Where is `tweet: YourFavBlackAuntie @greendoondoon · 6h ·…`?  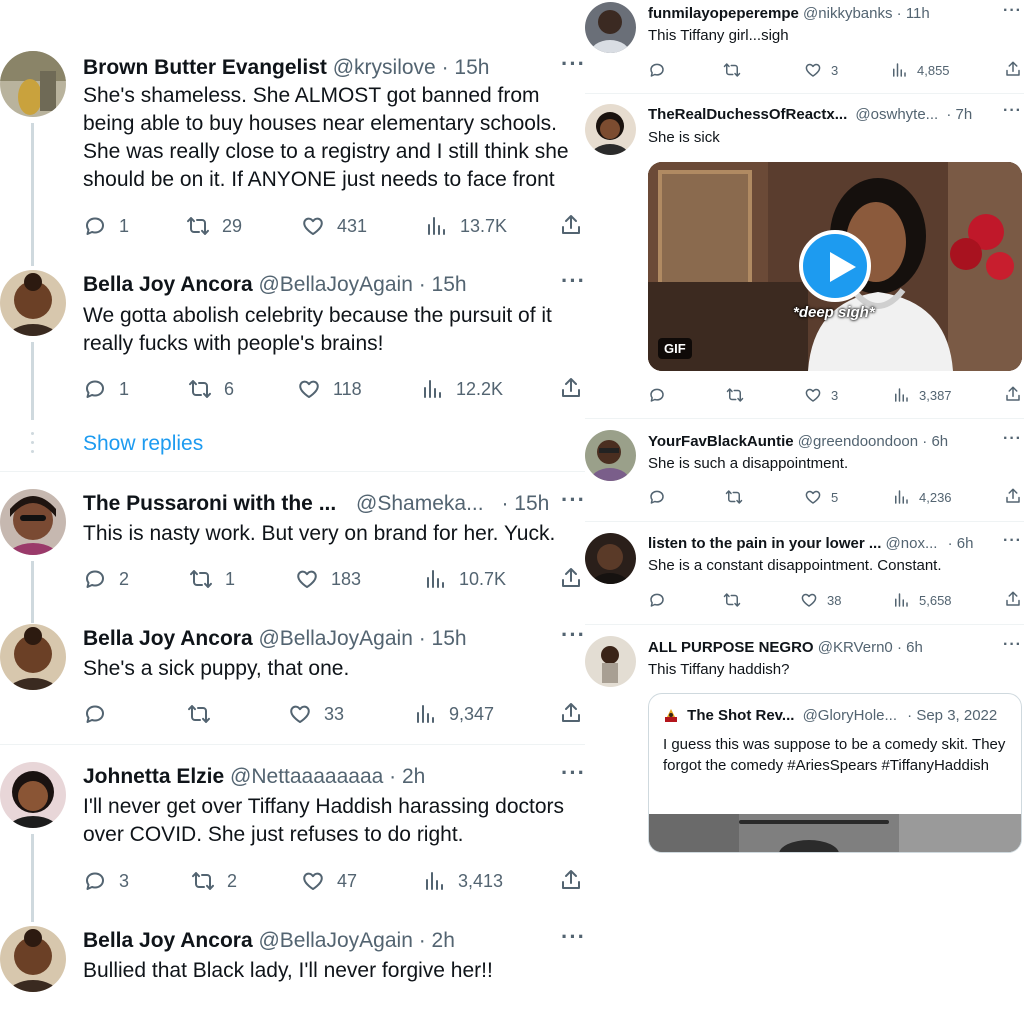
tweet: YourFavBlackAuntie @greendoondoon · 6h ·… is located at coordinates (804, 473).